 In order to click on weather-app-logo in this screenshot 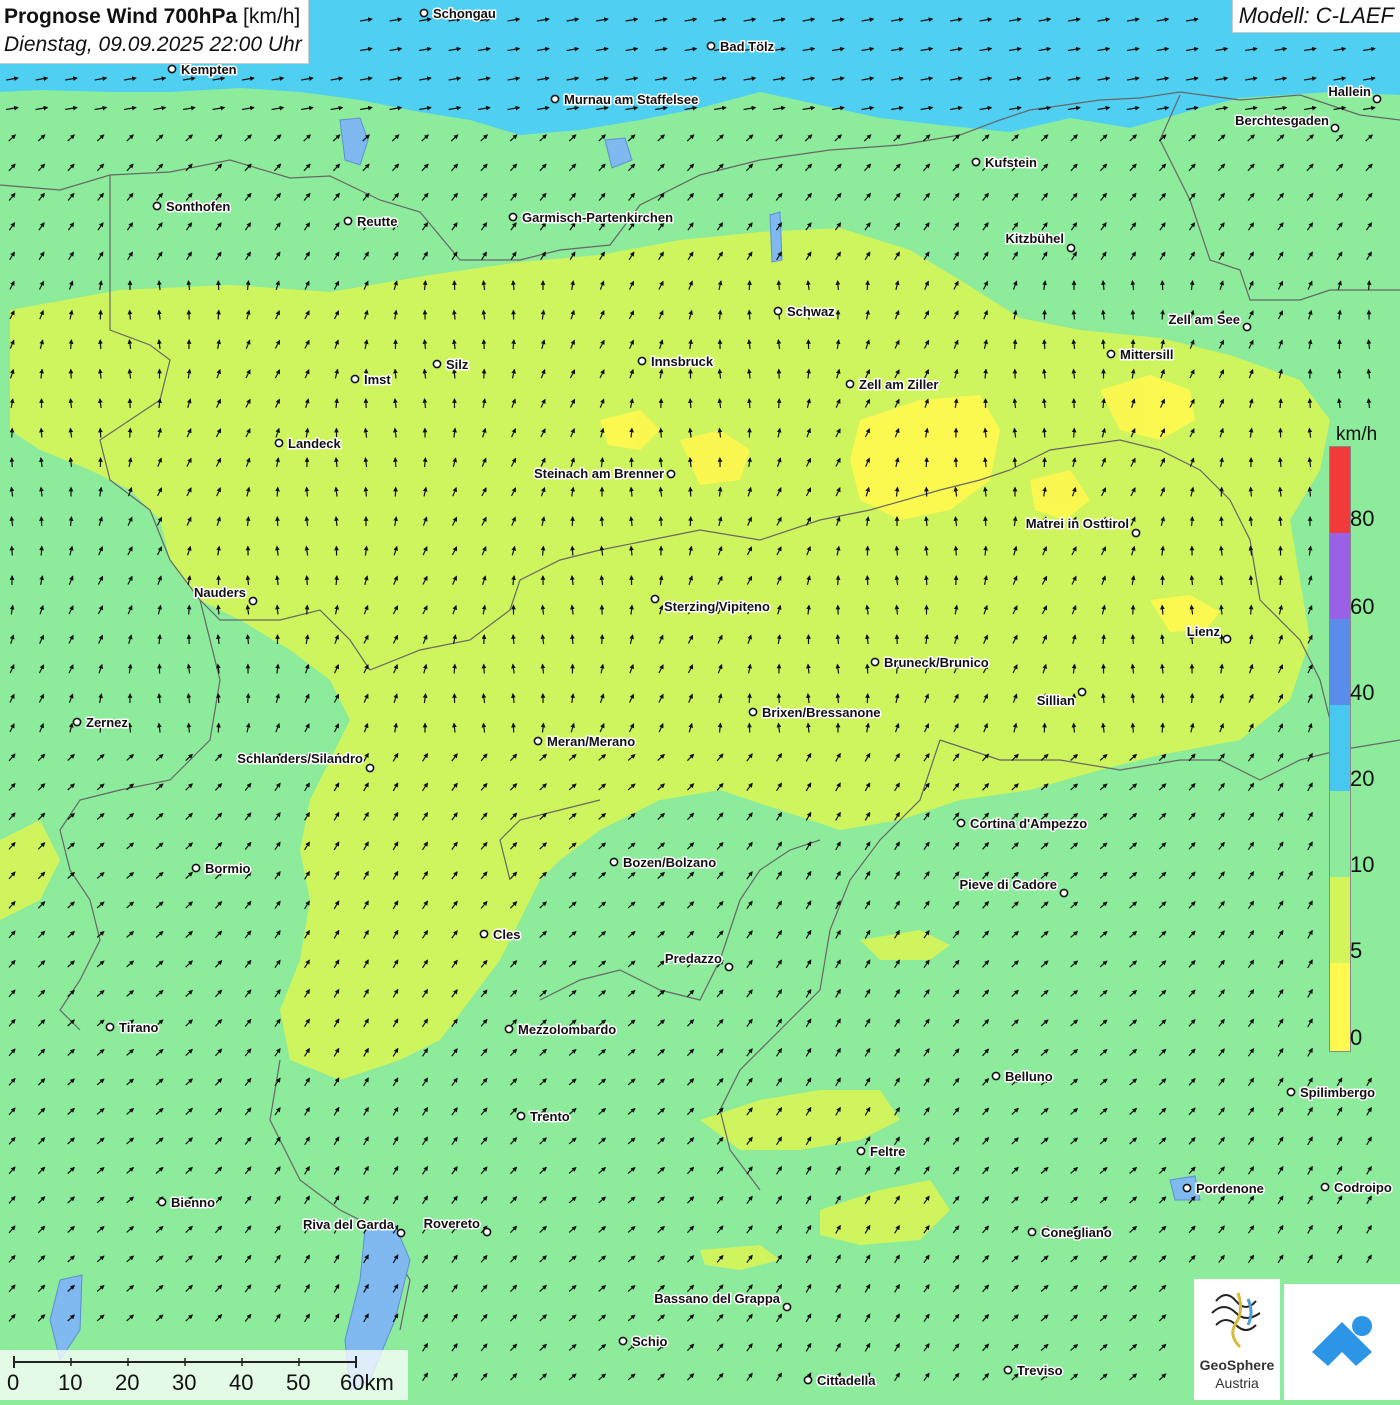, I will do `click(1342, 1342)`.